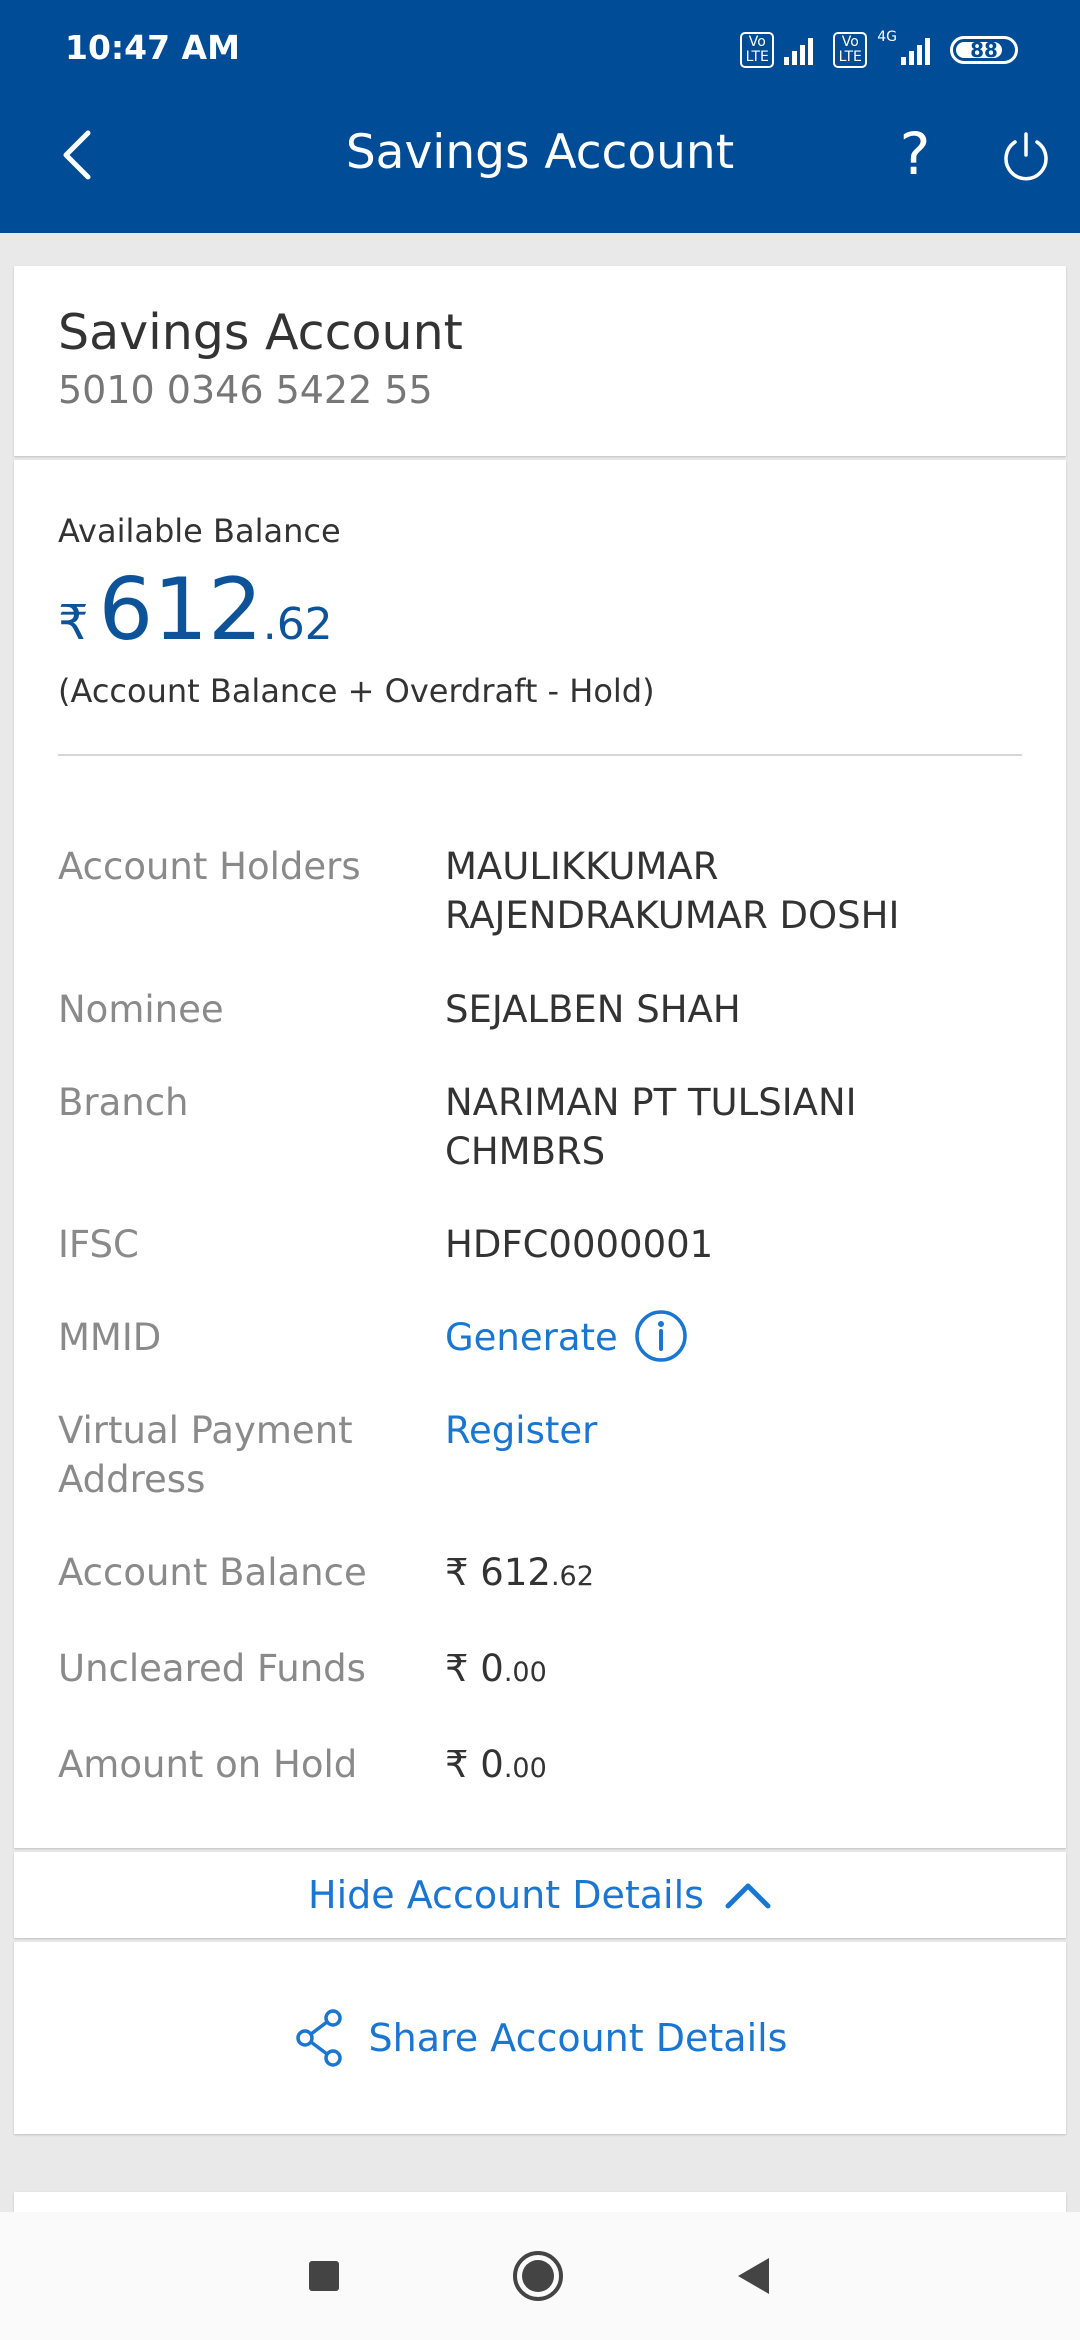 This screenshot has height=2340, width=1080. What do you see at coordinates (593, 1009) in the screenshot?
I see `detail-value: SEJALBEN SHAH` at bounding box center [593, 1009].